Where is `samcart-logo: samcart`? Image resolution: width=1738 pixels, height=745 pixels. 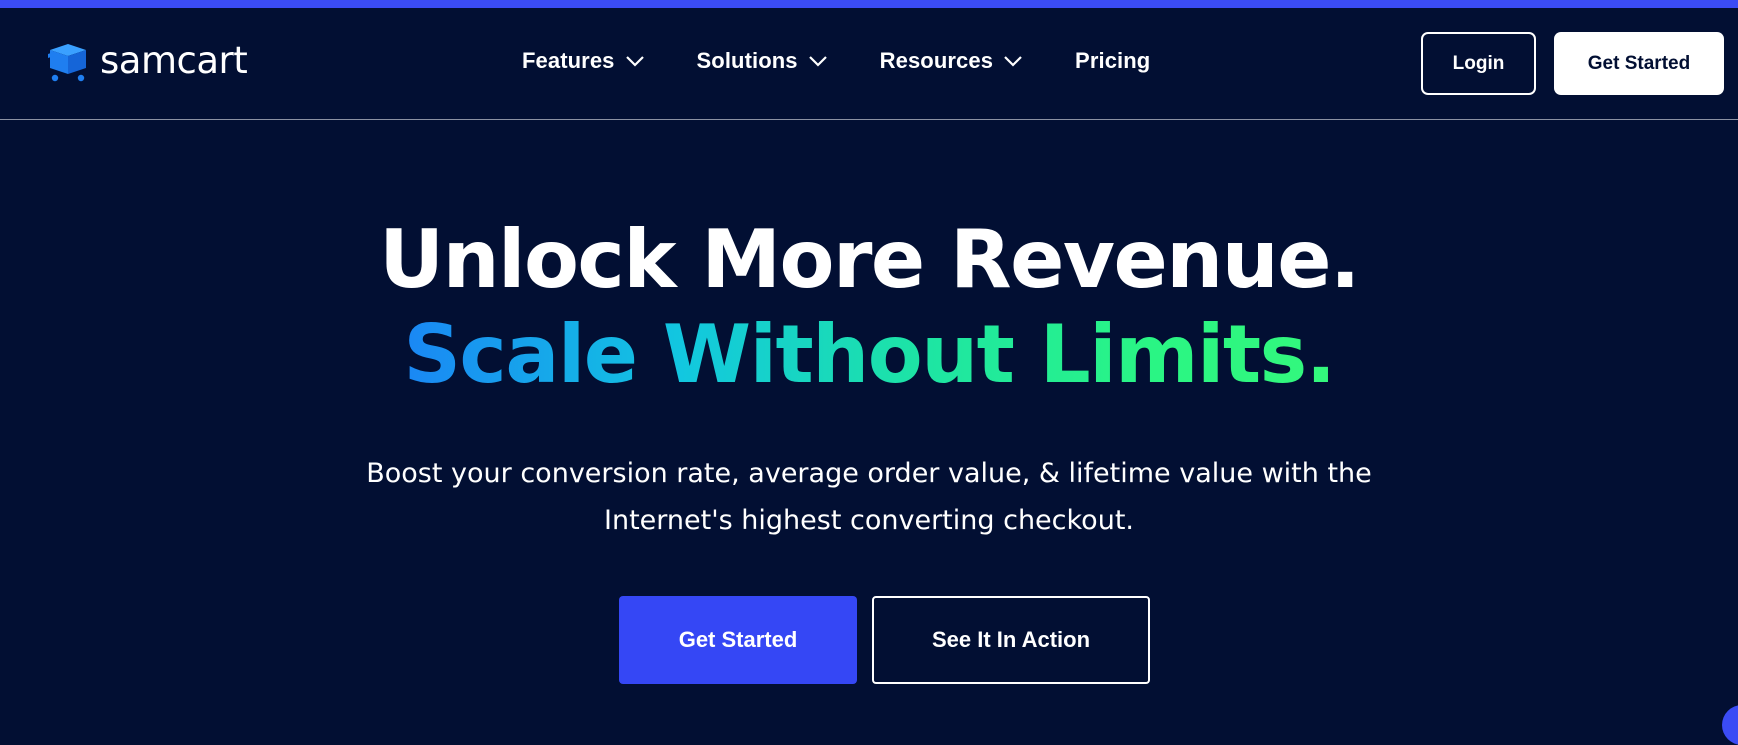 samcart-logo: samcart is located at coordinates (147, 61).